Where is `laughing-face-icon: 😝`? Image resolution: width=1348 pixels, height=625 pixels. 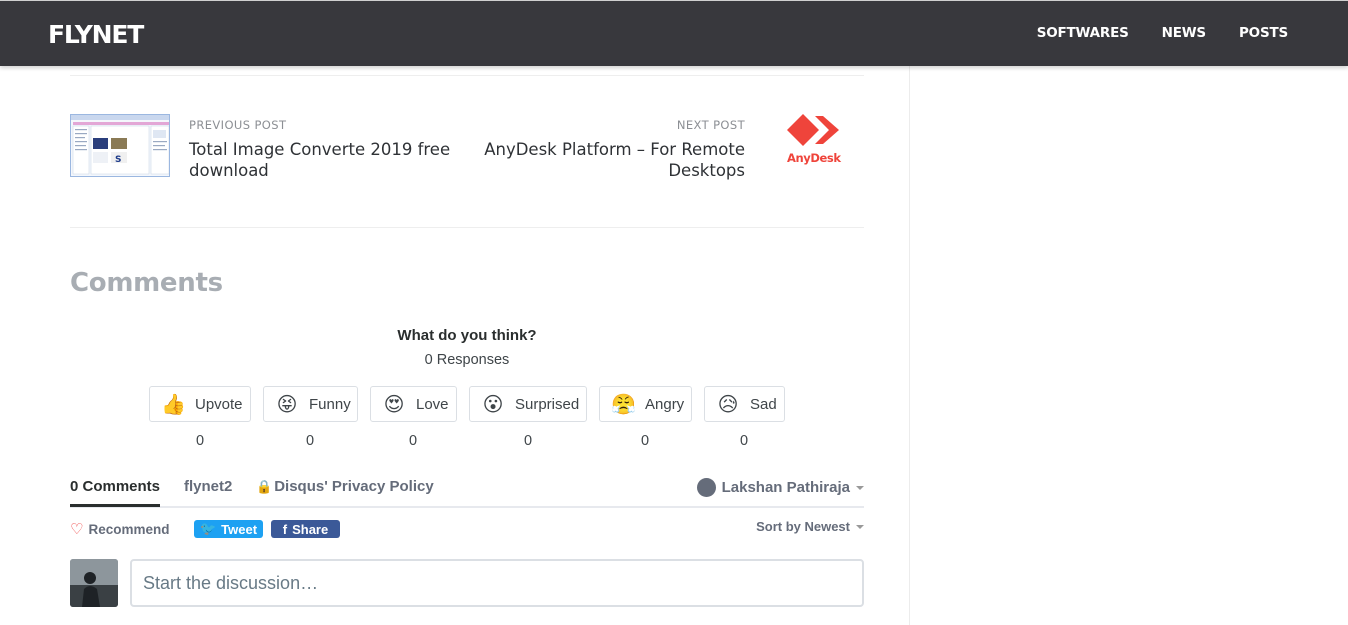
laughing-face-icon: 😝 is located at coordinates (287, 404).